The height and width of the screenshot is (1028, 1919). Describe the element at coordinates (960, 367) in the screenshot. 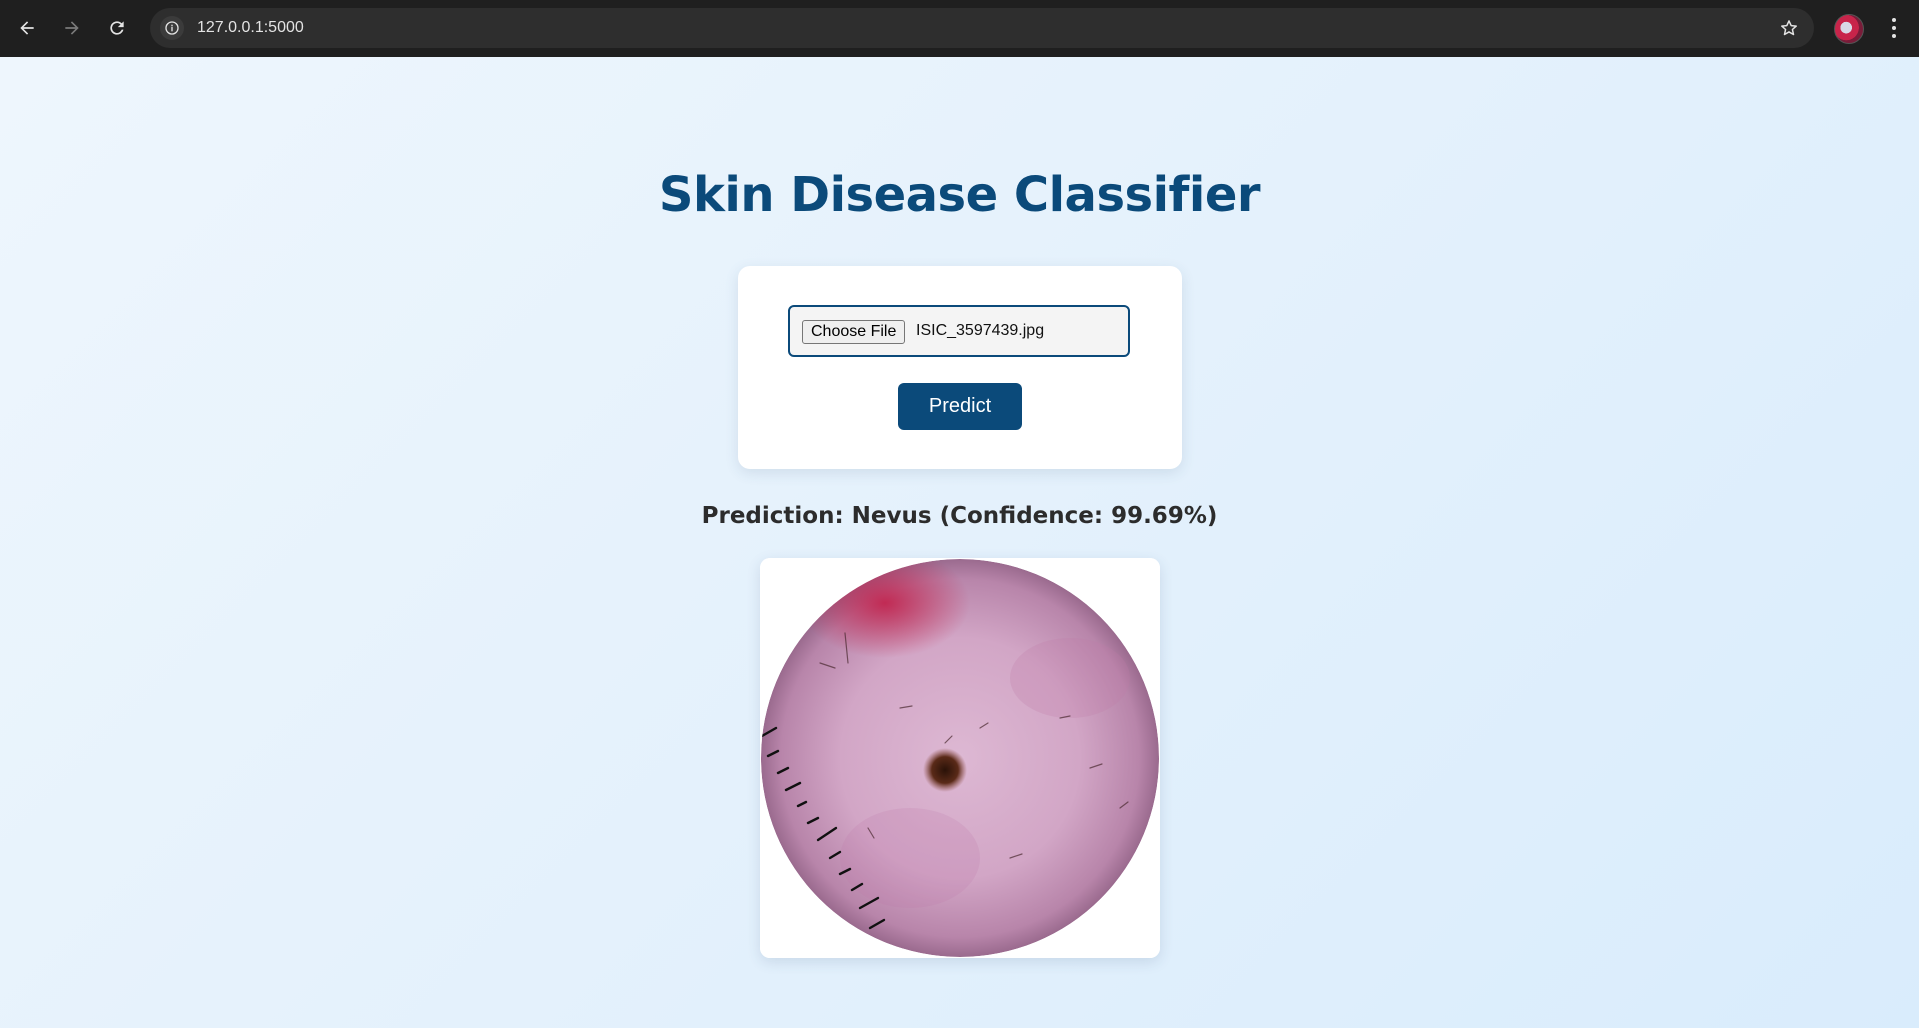

I see `upload-card: Choose File ISIC_3597439.jpg Predict` at that location.